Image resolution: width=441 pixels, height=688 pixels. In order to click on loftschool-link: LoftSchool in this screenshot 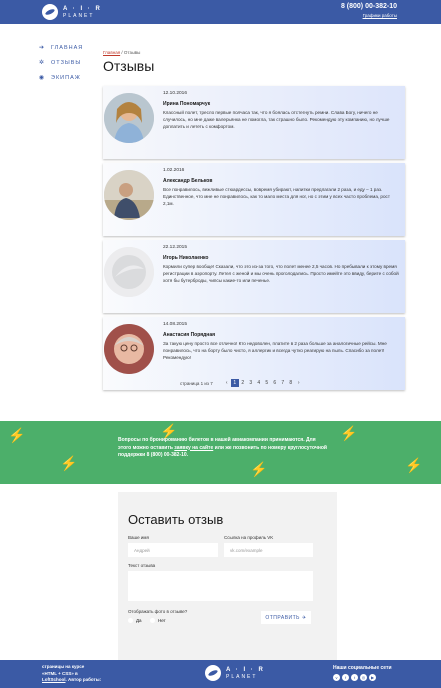, I will do `click(54, 679)`.